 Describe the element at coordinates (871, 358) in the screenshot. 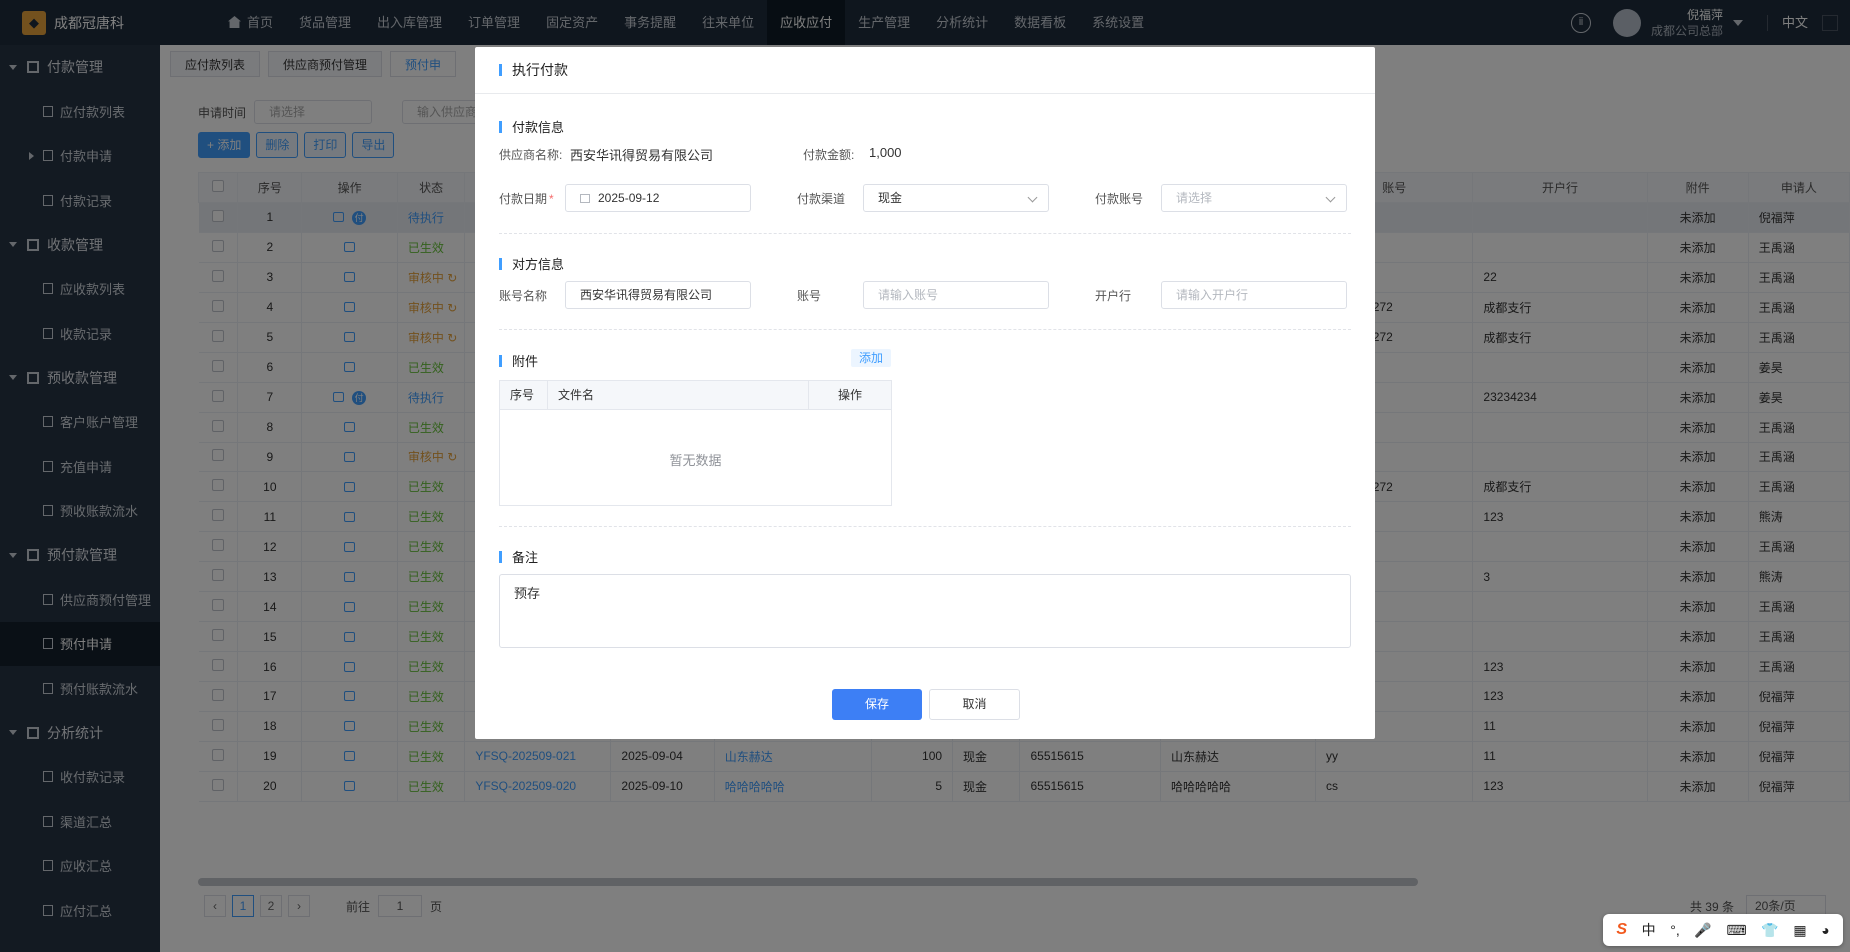

I see `add-attachment-button: 添加` at that location.